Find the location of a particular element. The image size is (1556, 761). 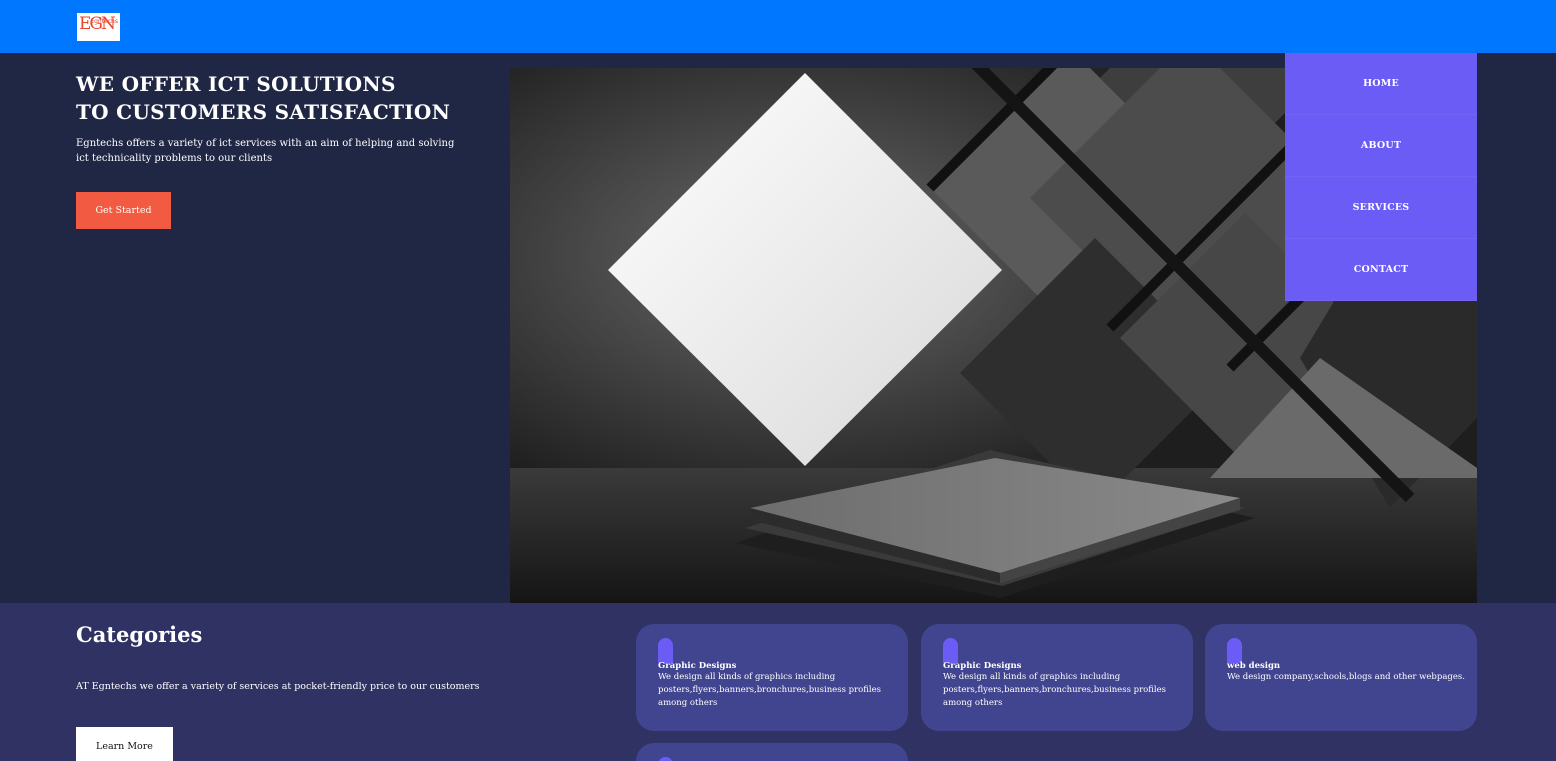

hero-title-line1: WE OFFER ICT SOLUTIONS is located at coordinates (236, 84).